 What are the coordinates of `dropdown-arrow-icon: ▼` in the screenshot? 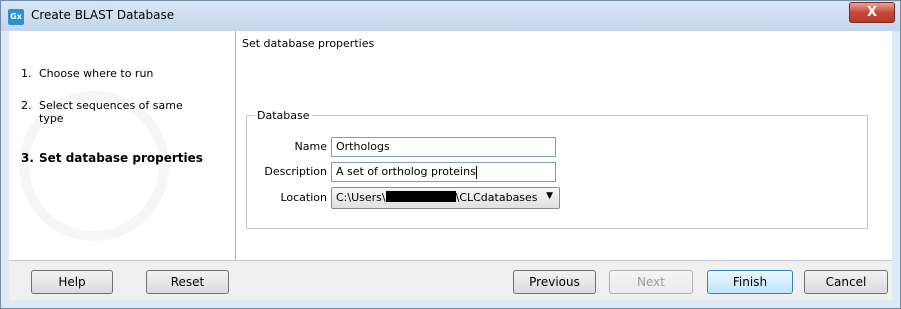 It's located at (549, 196).